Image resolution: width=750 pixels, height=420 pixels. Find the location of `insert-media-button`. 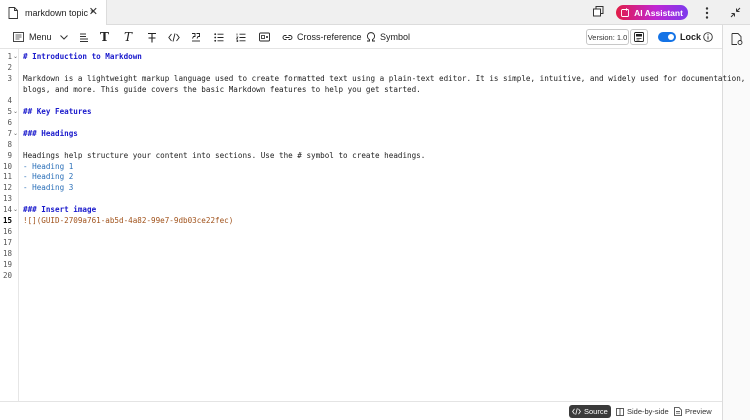

insert-media-button is located at coordinates (264, 37).